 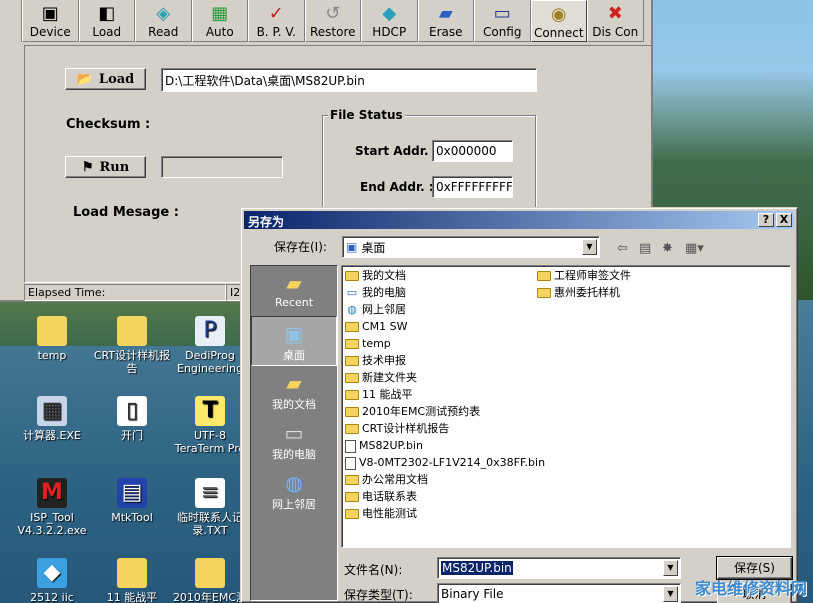 I want to click on desktop-icon-dediprog: P DediProg Engineering, so click(x=210, y=345).